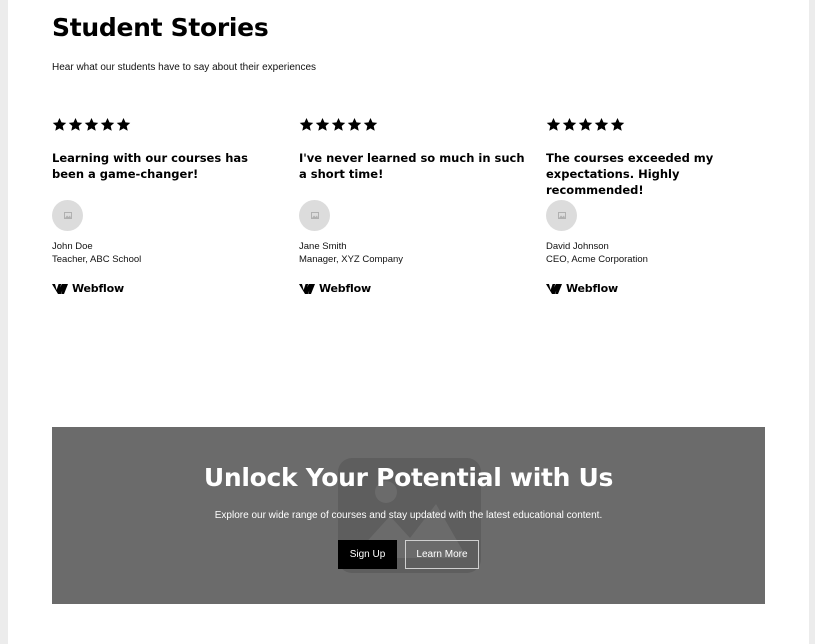 This screenshot has width=815, height=644. I want to click on section-title: Student Stories, so click(160, 27).